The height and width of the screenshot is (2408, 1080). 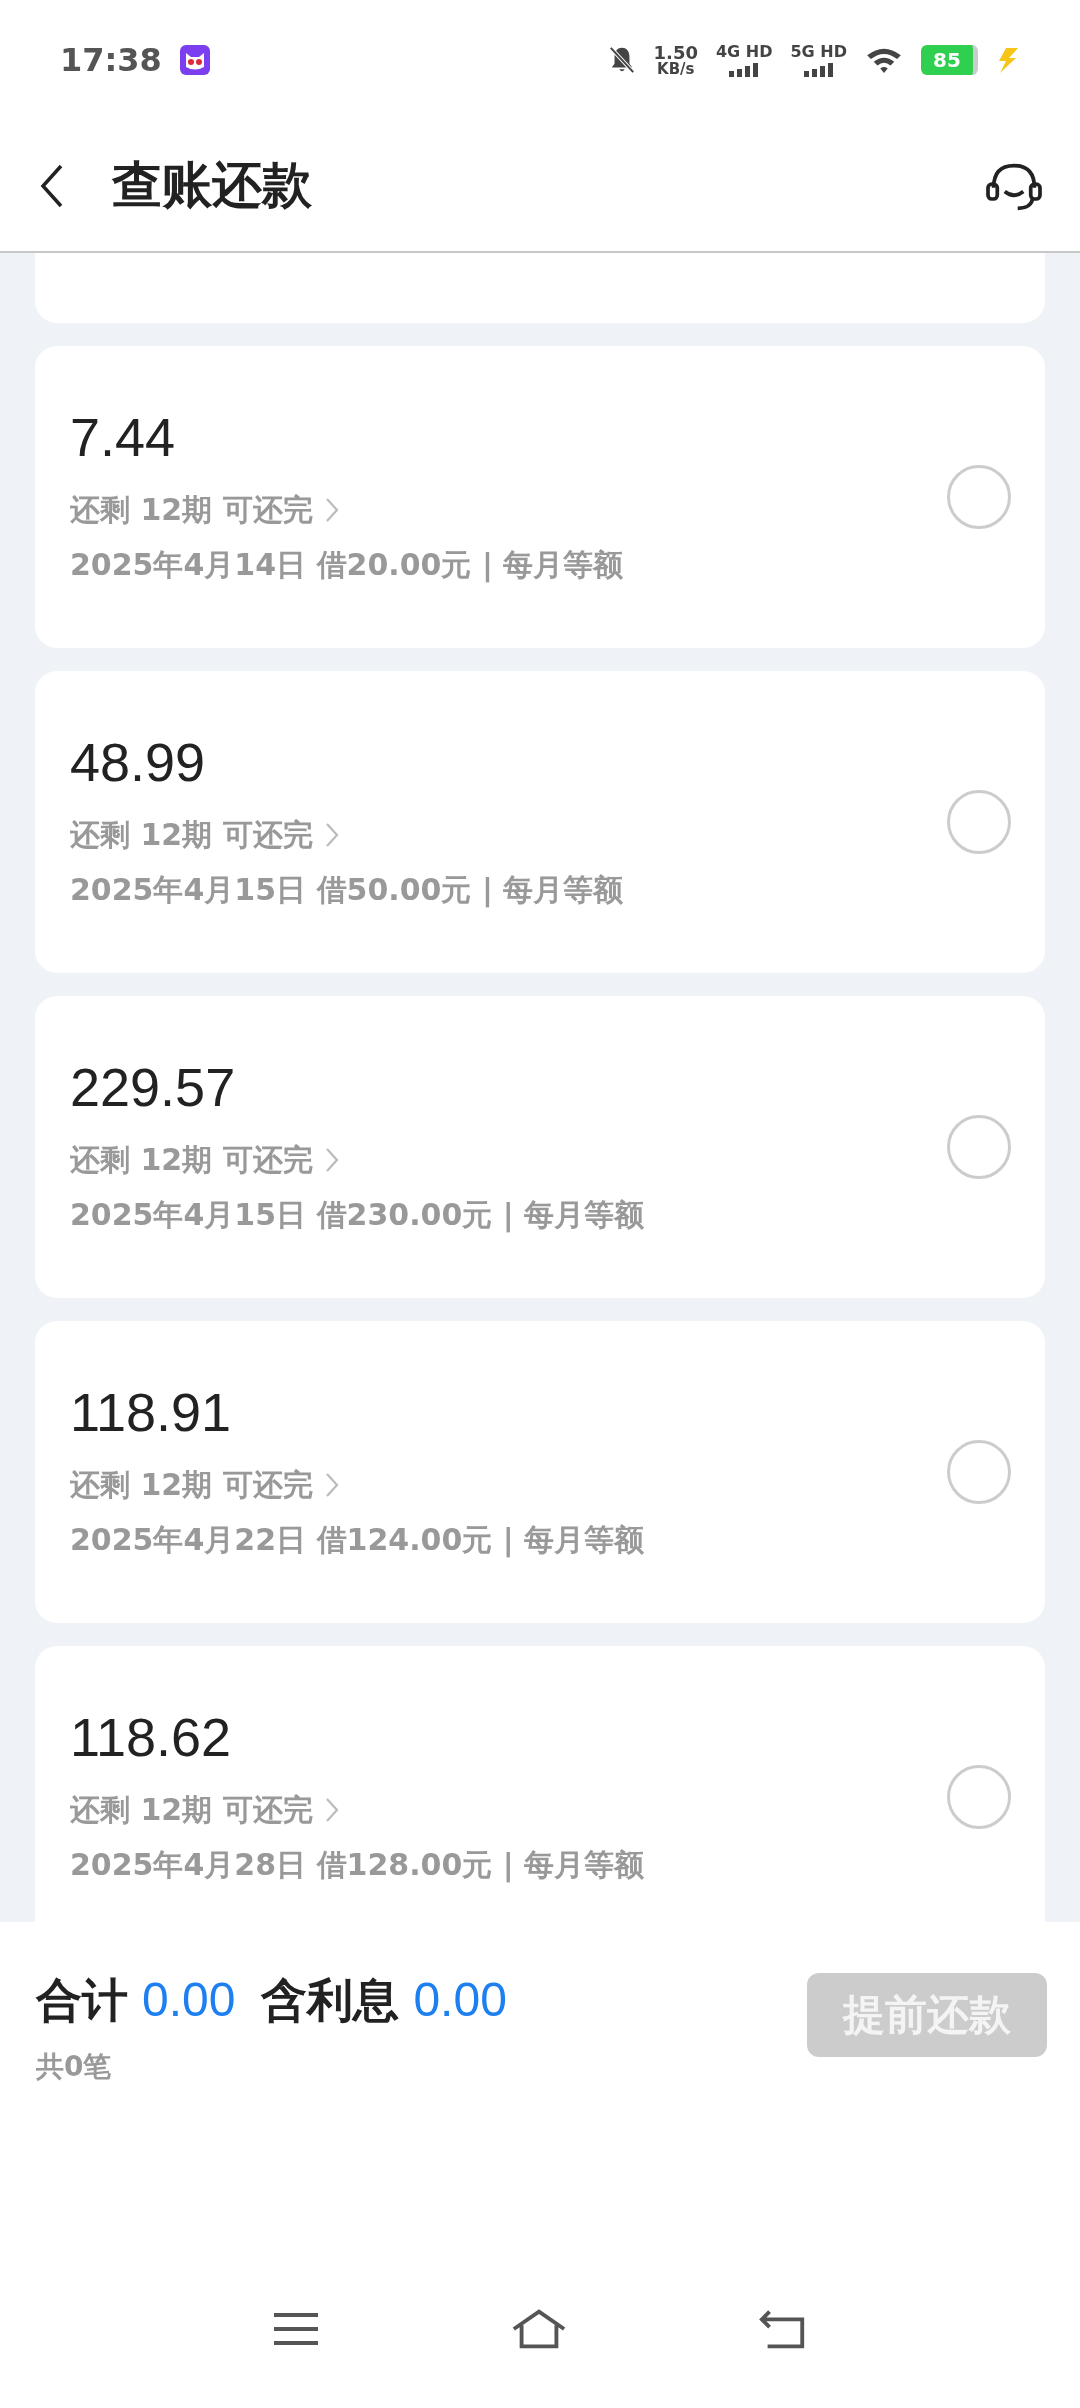 What do you see at coordinates (138, 763) in the screenshot?
I see `loan-amount: 48.99` at bounding box center [138, 763].